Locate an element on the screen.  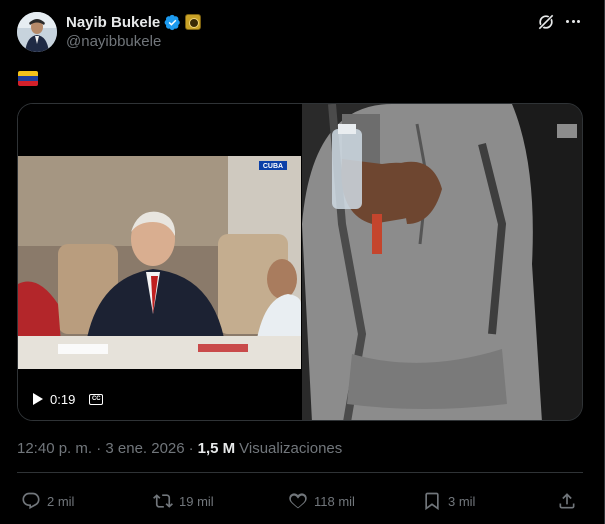
post-timestamp: 12:40 p. m. · 3 ene. 2026 is located at coordinates (101, 448).